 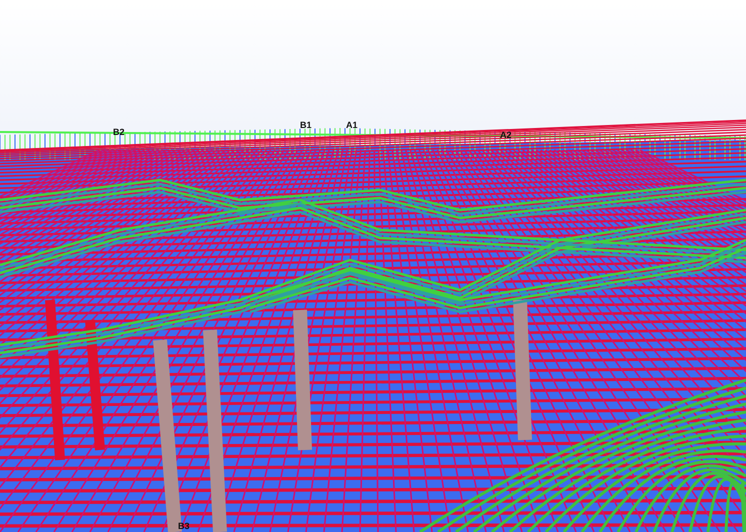 I want to click on grid-label: B1, so click(x=306, y=125).